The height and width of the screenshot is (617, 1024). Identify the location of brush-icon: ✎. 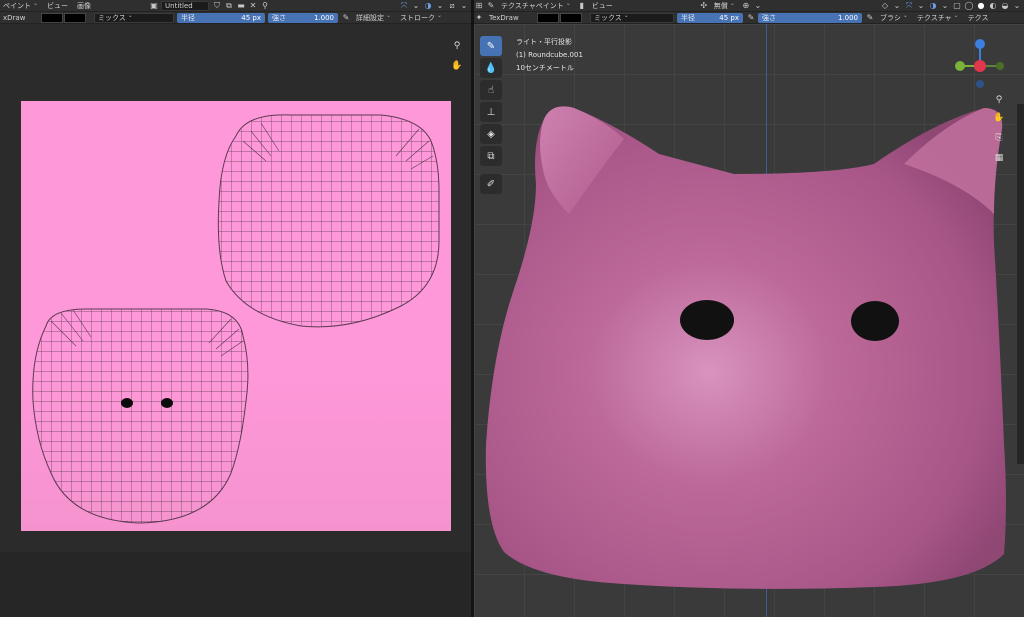
(491, 46).